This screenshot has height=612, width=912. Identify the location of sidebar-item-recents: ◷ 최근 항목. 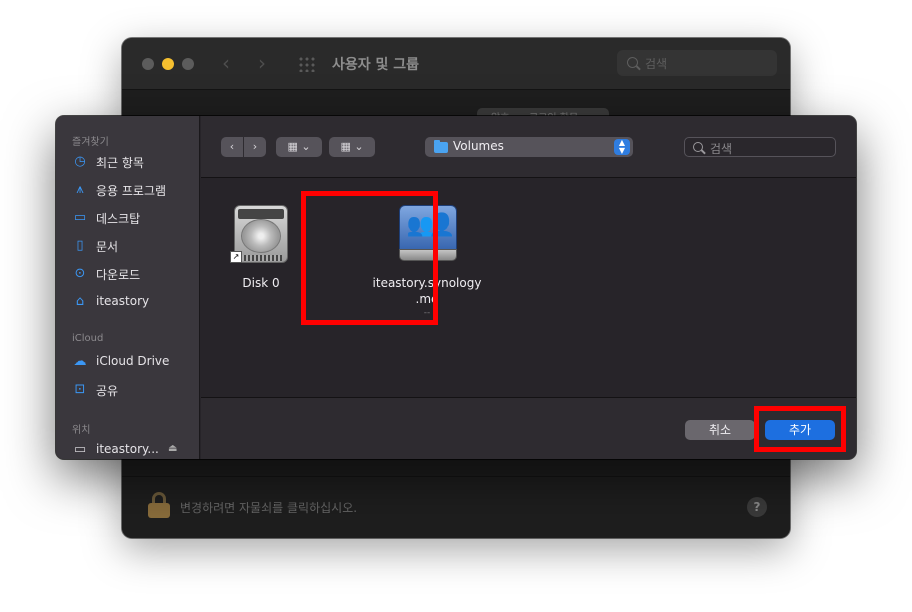
(136, 162).